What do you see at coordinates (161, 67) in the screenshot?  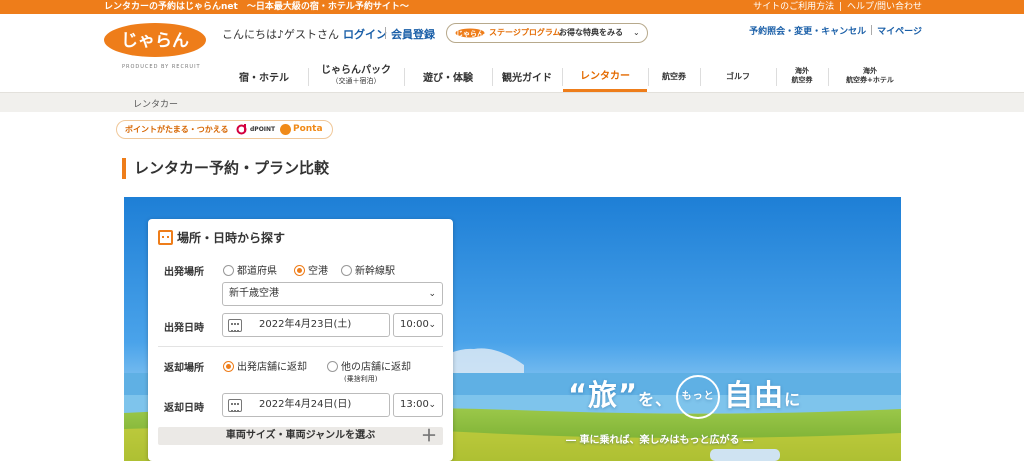 I see `produced-by-recruit: PRODUCED BY RECRUIT` at bounding box center [161, 67].